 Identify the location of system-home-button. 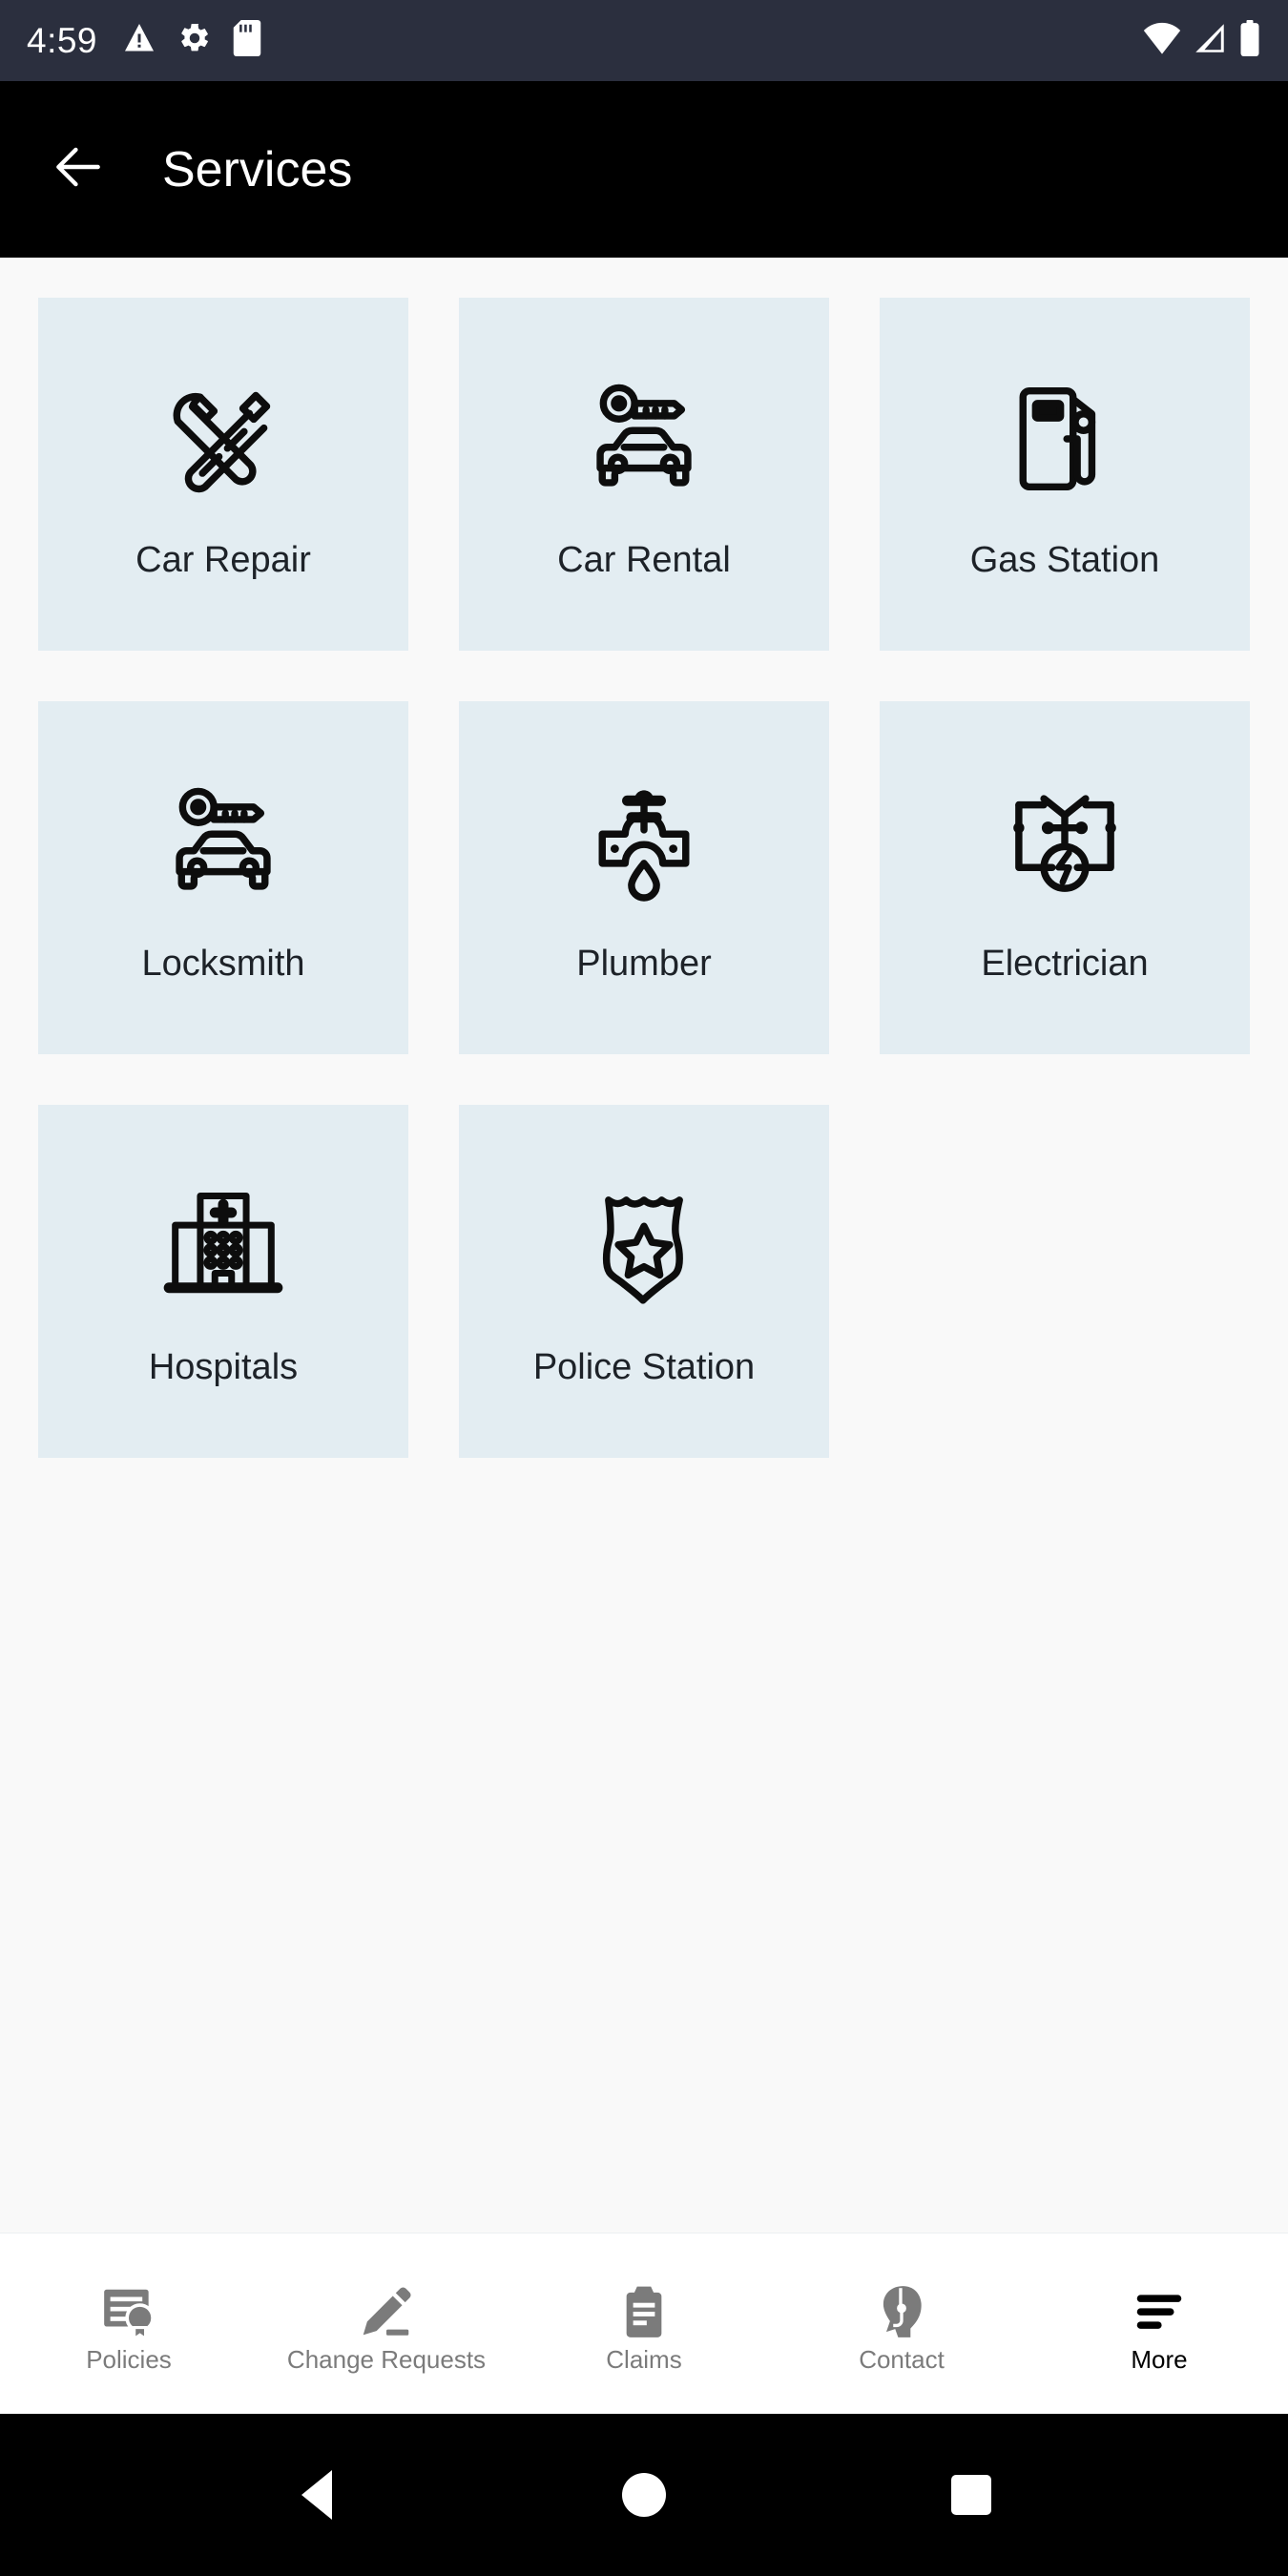
(644, 2495).